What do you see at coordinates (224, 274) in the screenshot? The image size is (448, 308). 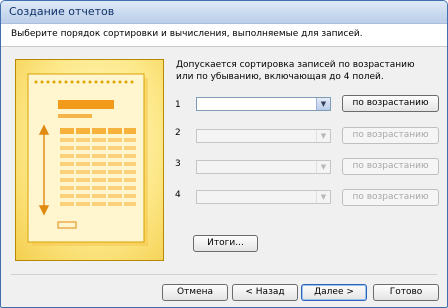 I see `footer-divider` at bounding box center [224, 274].